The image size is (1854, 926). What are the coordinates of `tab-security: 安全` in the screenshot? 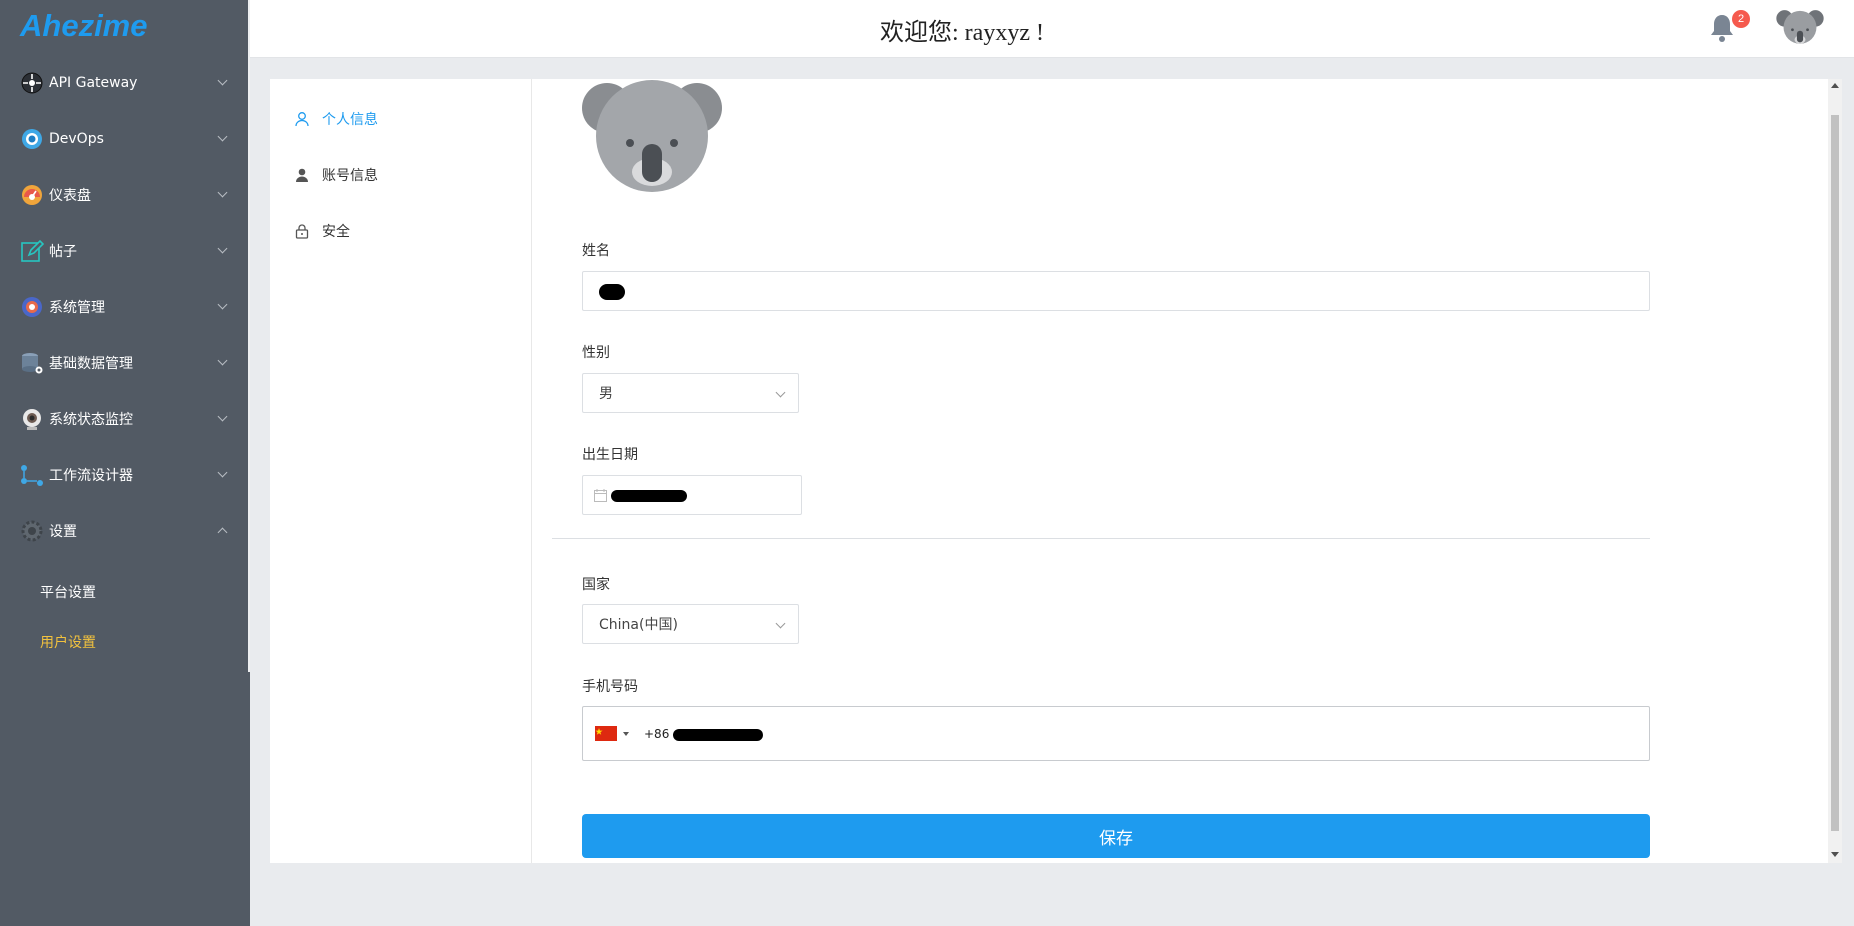 It's located at (322, 231).